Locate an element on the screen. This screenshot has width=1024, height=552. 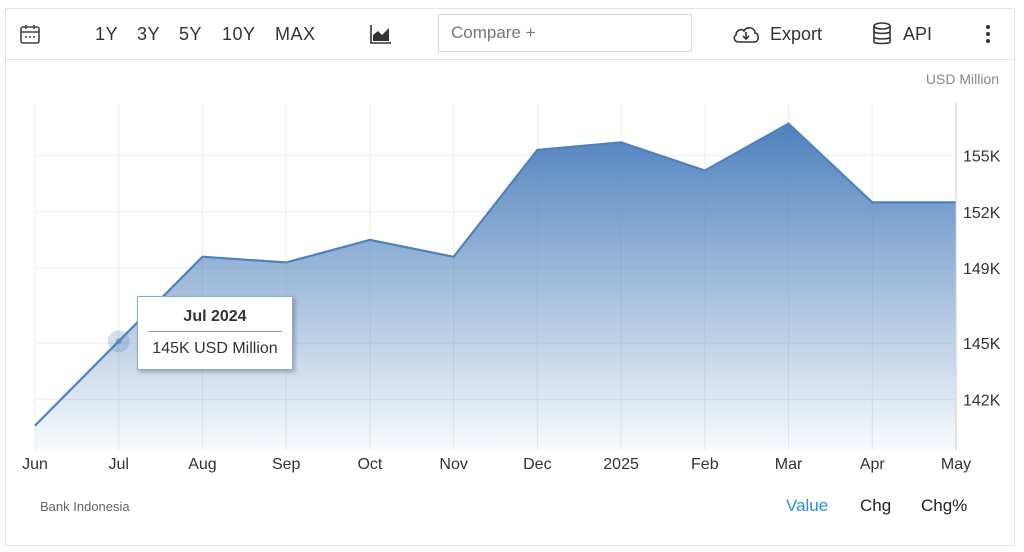
x-tick-label: 2025 is located at coordinates (621, 464).